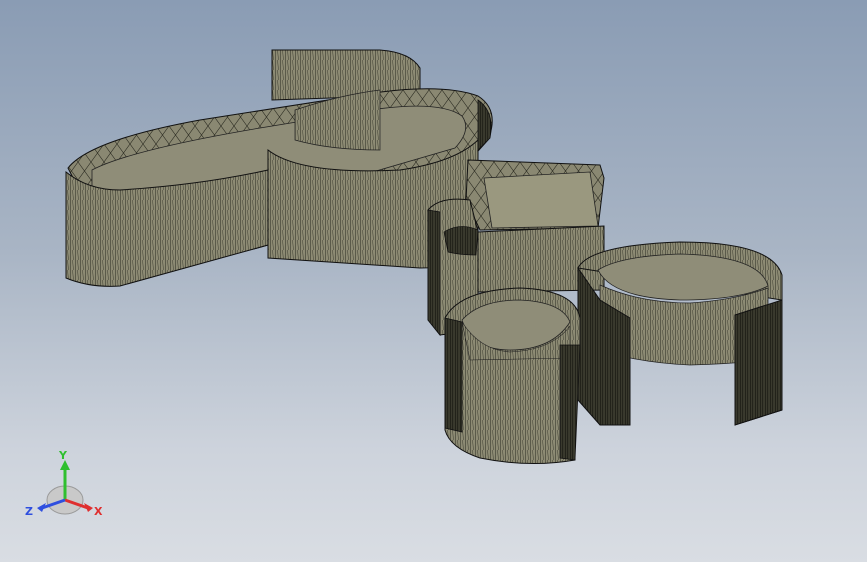 The width and height of the screenshot is (867, 562). Describe the element at coordinates (512, 376) in the screenshot. I see `front-open-ring` at that location.